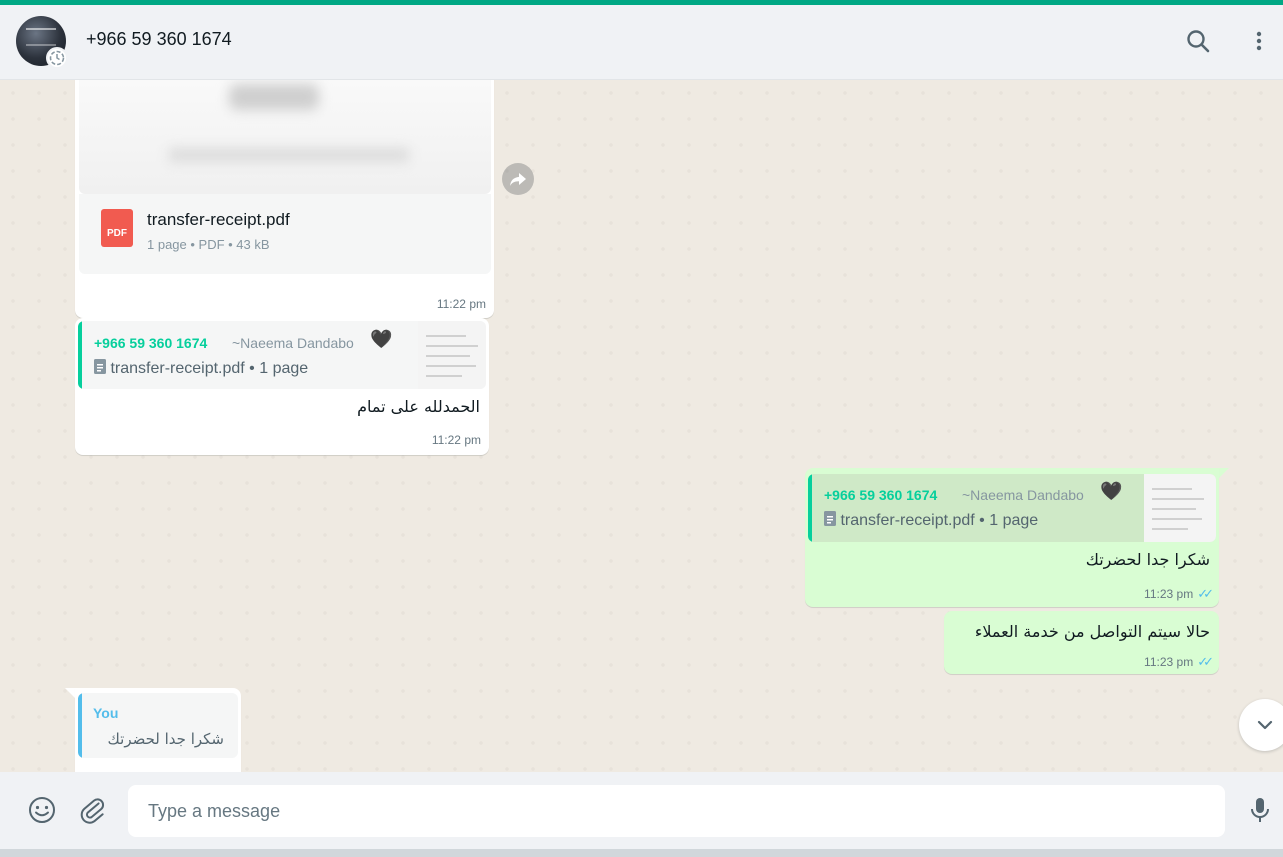 This screenshot has width=1283, height=857. What do you see at coordinates (41, 37) in the screenshot?
I see `avatar-image` at bounding box center [41, 37].